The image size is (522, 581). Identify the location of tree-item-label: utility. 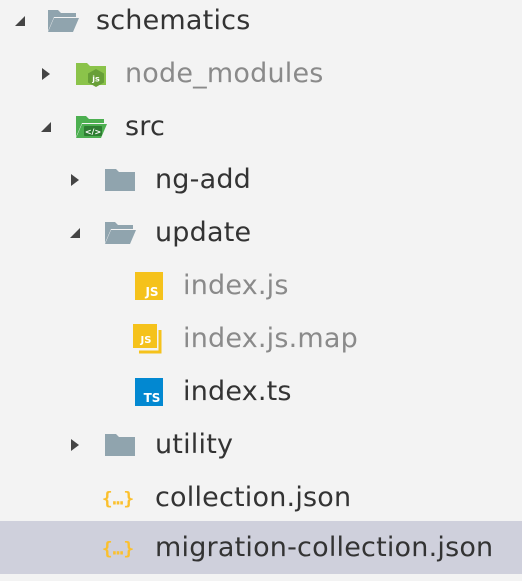
(194, 444).